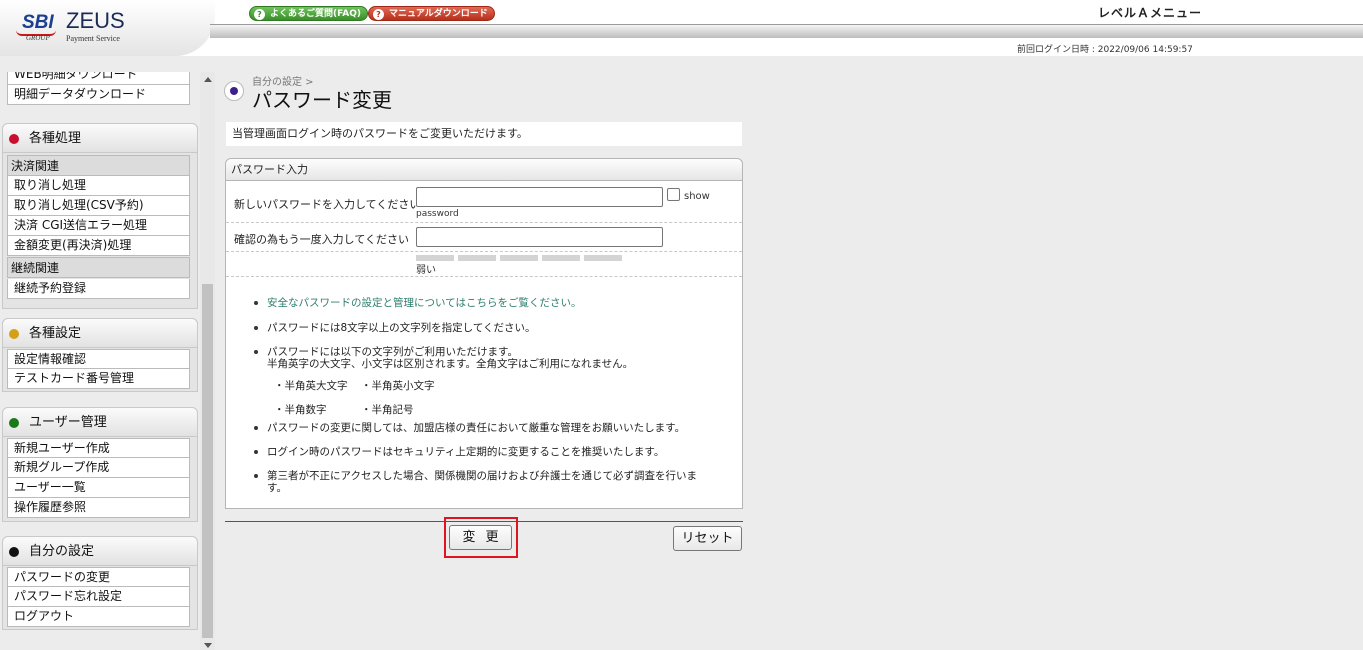 The image size is (1363, 650). What do you see at coordinates (100, 333) in the screenshot?
I see `sidebar-section-settings-header: 各種設定` at bounding box center [100, 333].